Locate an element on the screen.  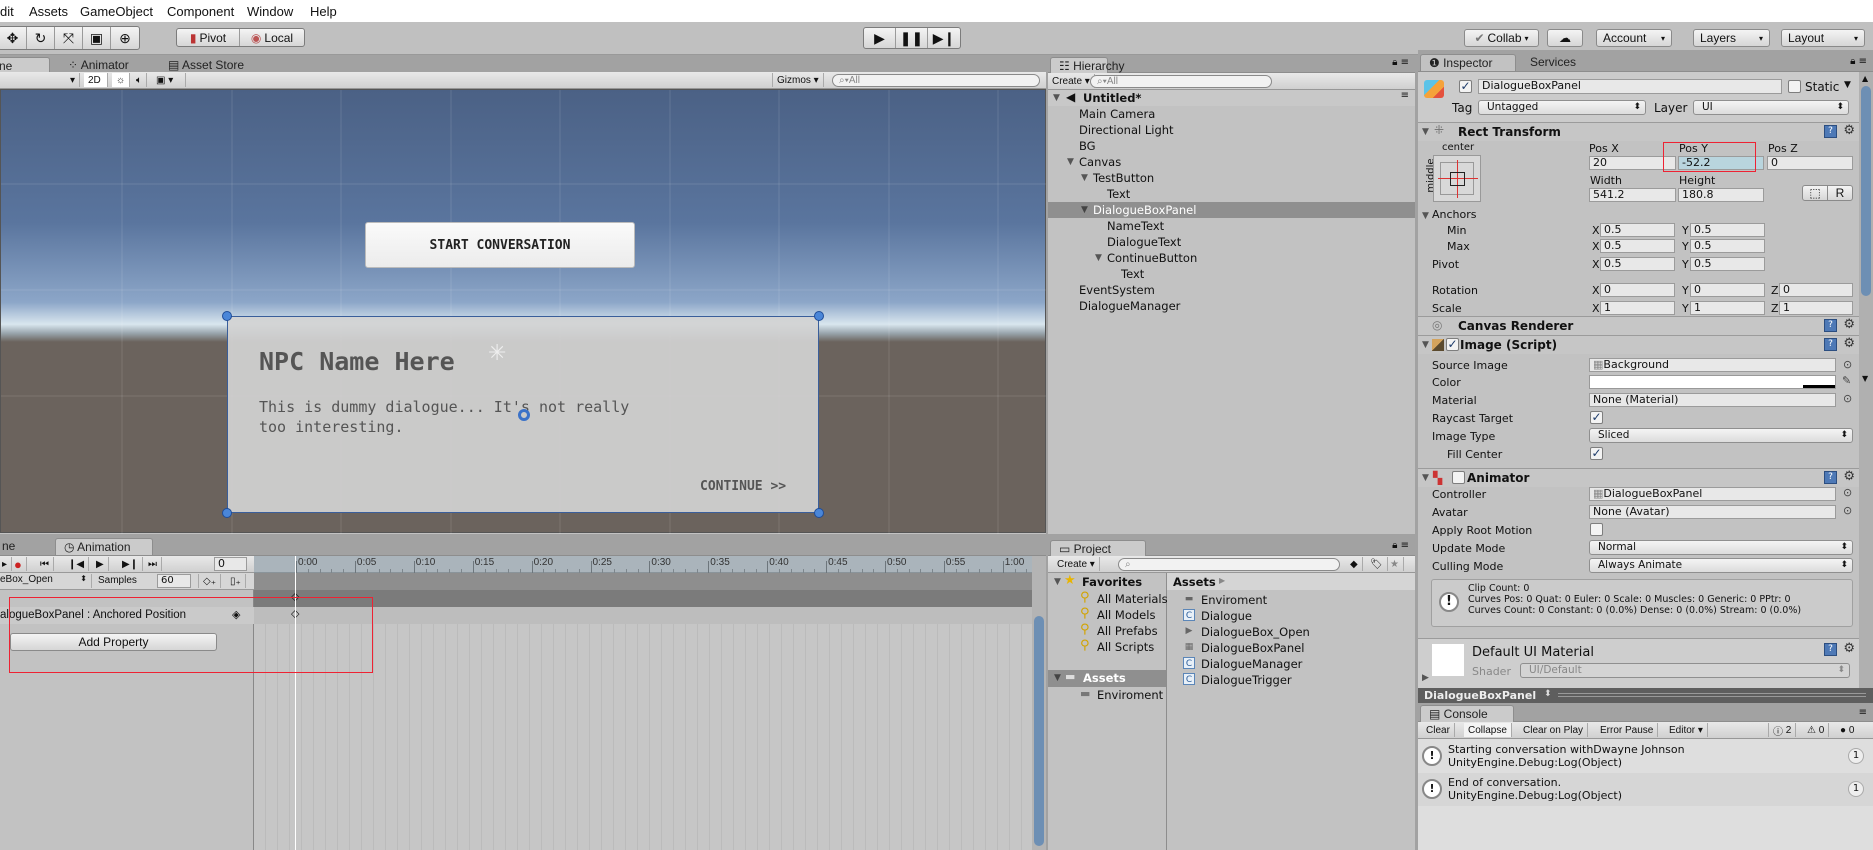
anchors-label: Anchors is located at coordinates (1454, 214).